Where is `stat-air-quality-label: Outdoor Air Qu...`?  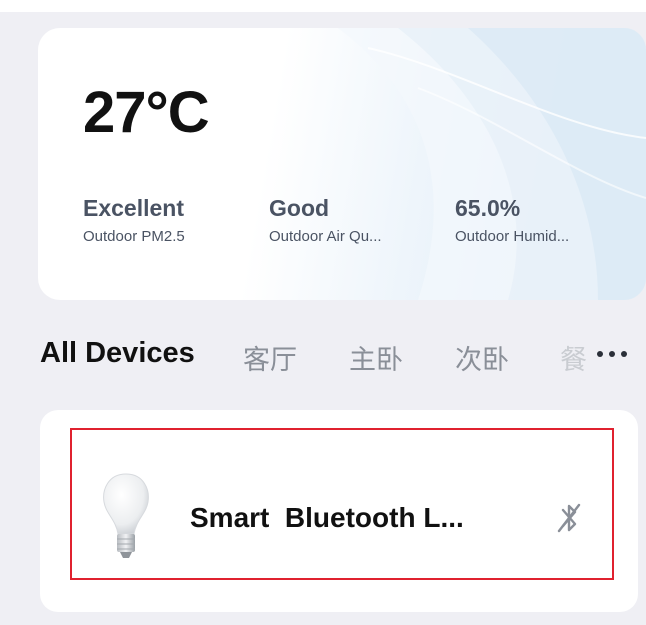
stat-air-quality-label: Outdoor Air Qu... is located at coordinates (325, 237).